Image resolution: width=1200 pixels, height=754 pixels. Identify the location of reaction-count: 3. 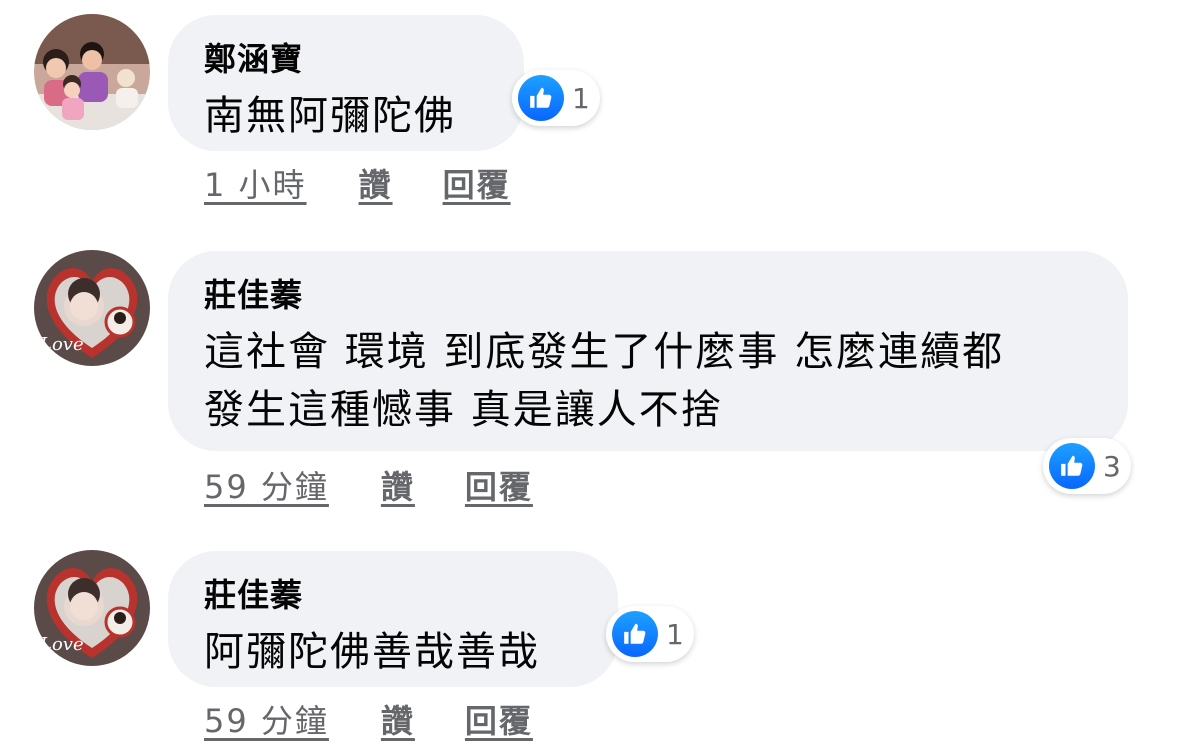
(1112, 466).